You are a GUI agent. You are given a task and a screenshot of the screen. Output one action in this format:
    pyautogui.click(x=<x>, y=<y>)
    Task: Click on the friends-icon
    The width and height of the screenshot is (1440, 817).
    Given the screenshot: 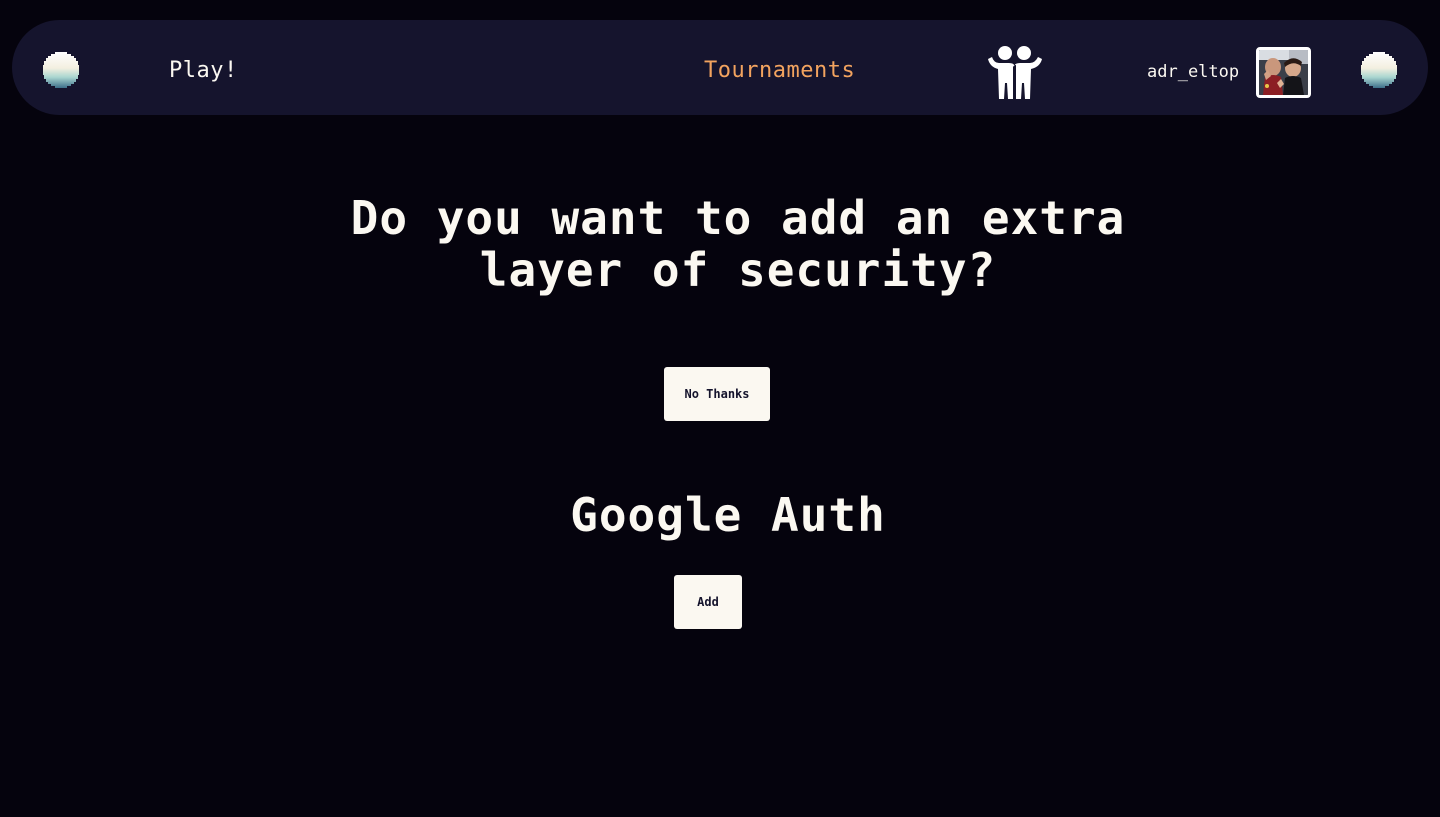 What is the action you would take?
    pyautogui.click(x=1015, y=72)
    